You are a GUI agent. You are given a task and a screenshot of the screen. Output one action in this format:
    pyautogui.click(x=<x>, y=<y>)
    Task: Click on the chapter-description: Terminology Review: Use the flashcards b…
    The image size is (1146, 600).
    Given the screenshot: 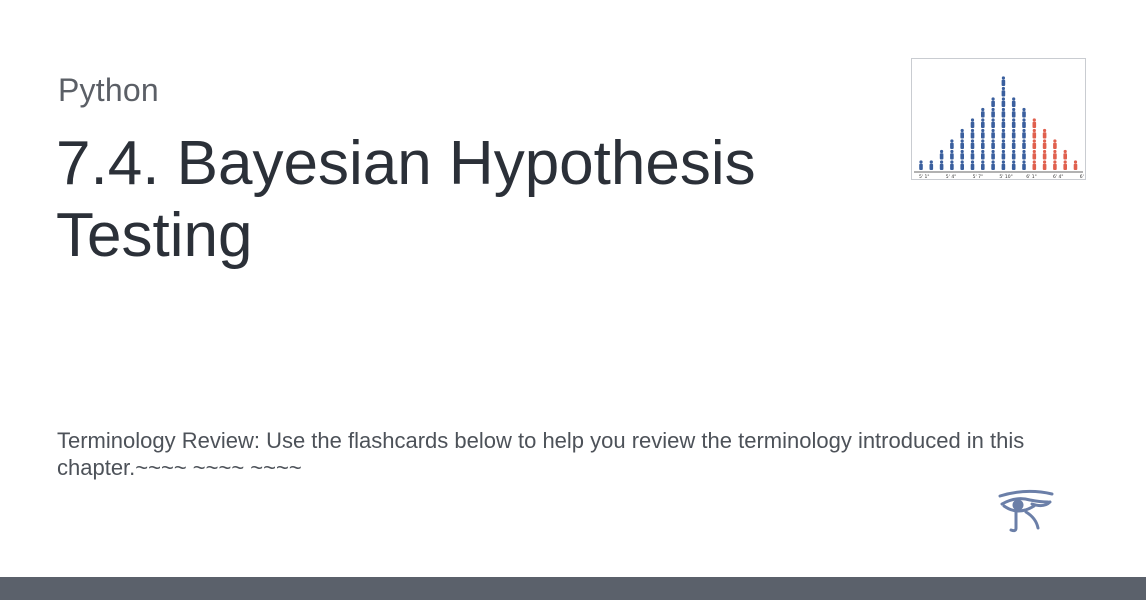 What is the action you would take?
    pyautogui.click(x=541, y=454)
    